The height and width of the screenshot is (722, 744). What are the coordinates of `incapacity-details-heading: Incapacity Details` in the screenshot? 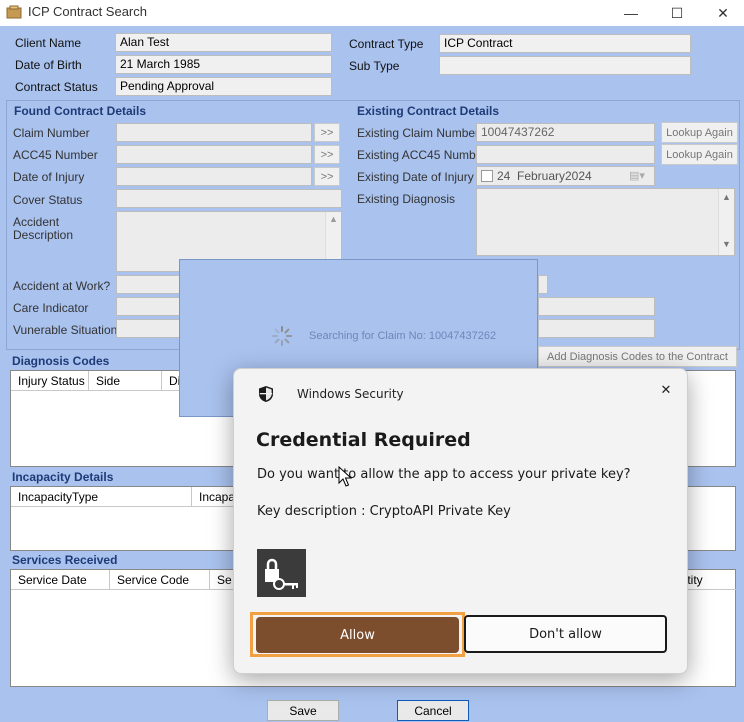 It's located at (63, 477).